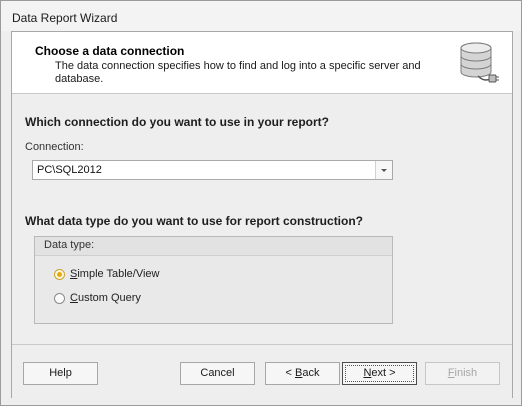  Describe the element at coordinates (59, 274) in the screenshot. I see `radio-button-selected` at that location.